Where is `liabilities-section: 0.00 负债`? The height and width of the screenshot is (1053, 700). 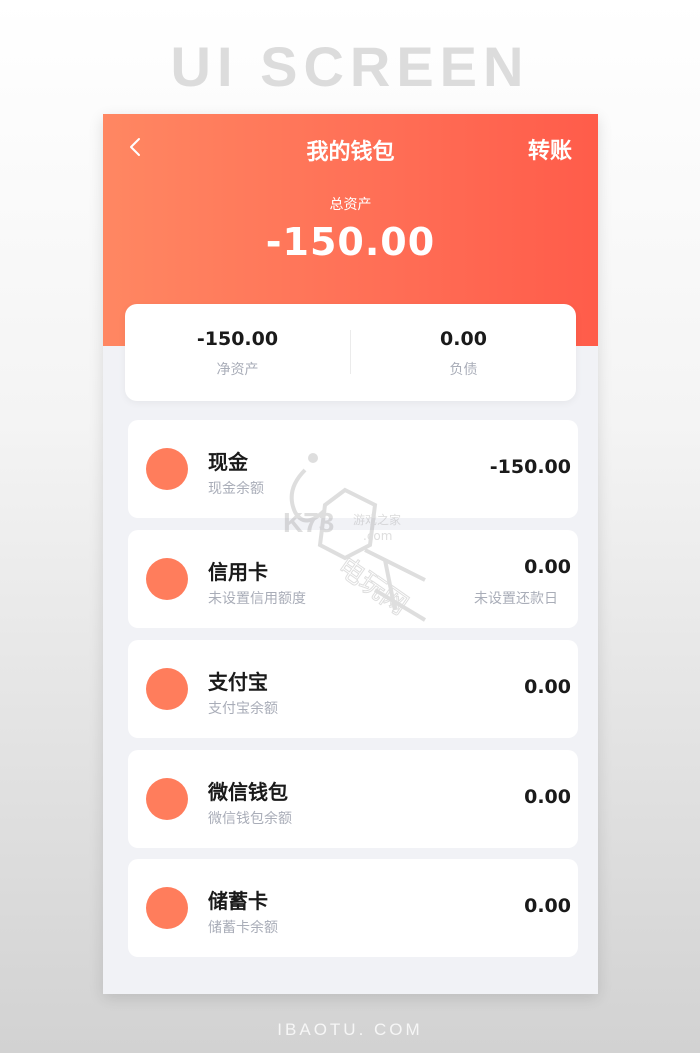
liabilities-section: 0.00 负债 is located at coordinates (463, 352).